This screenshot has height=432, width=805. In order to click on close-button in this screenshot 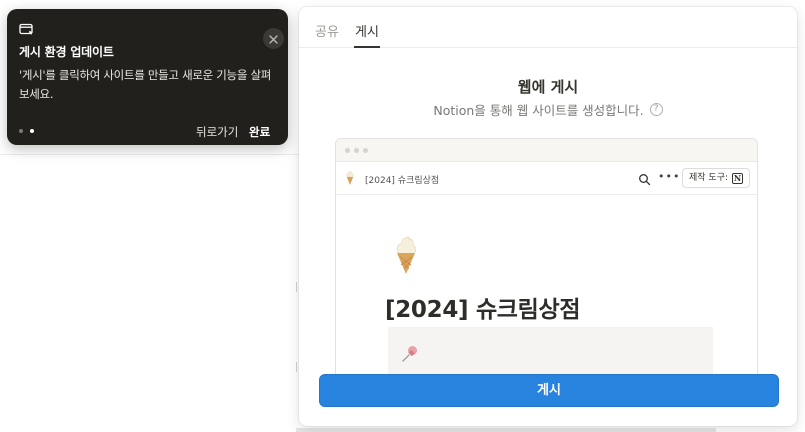, I will do `click(273, 38)`.